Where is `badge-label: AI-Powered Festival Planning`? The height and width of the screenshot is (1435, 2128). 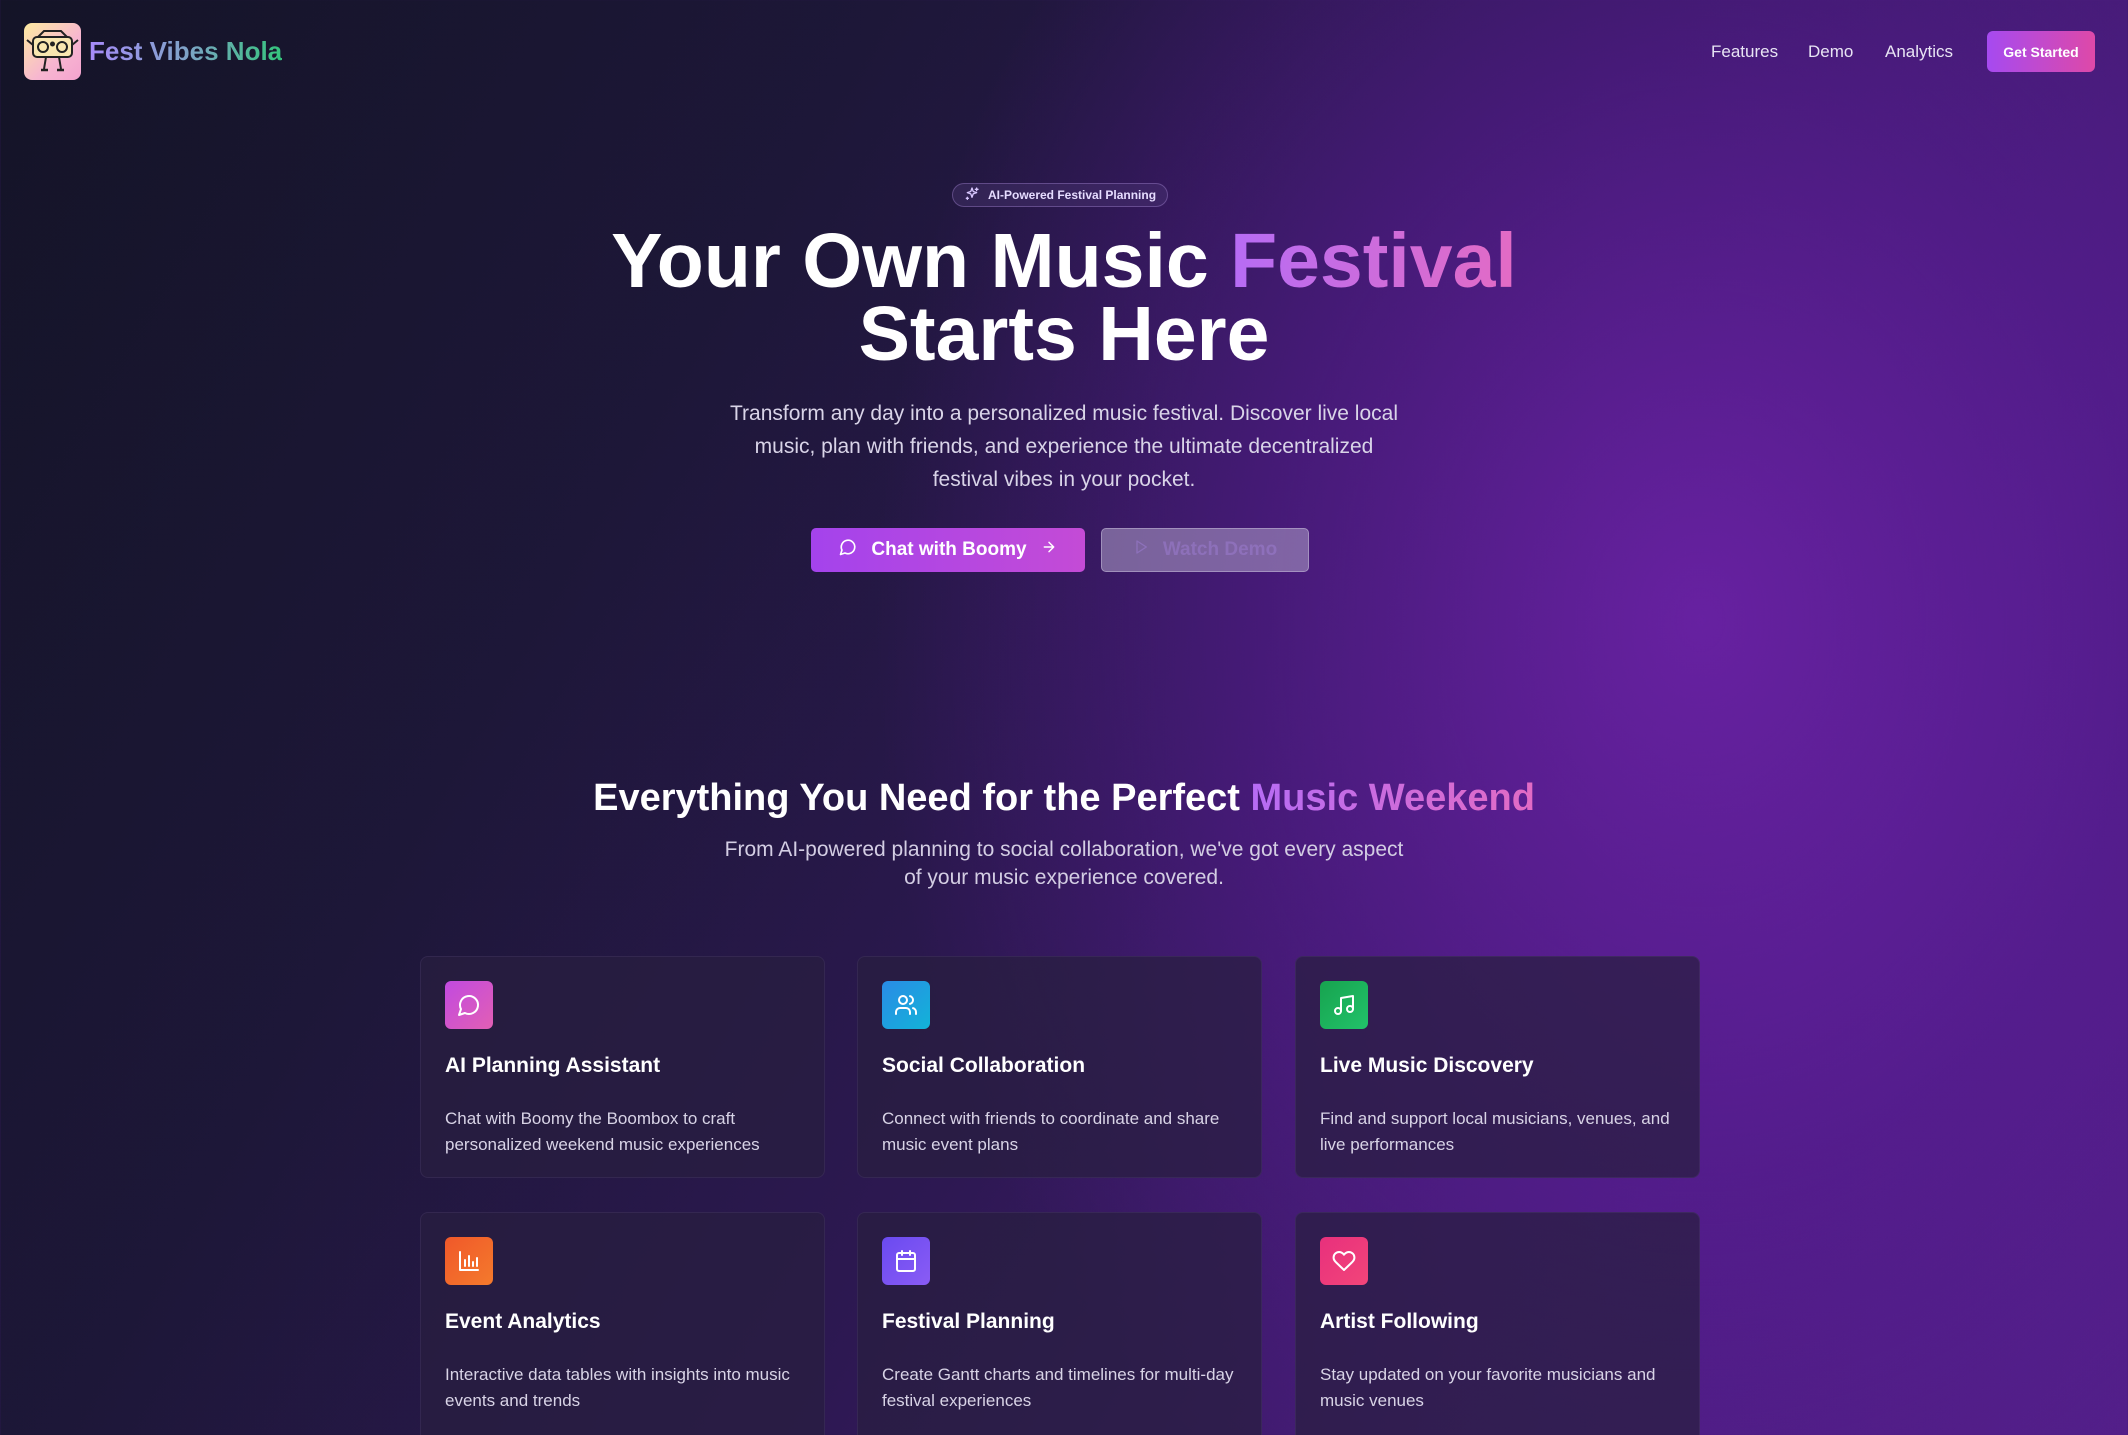
badge-label: AI-Powered Festival Planning is located at coordinates (1072, 195).